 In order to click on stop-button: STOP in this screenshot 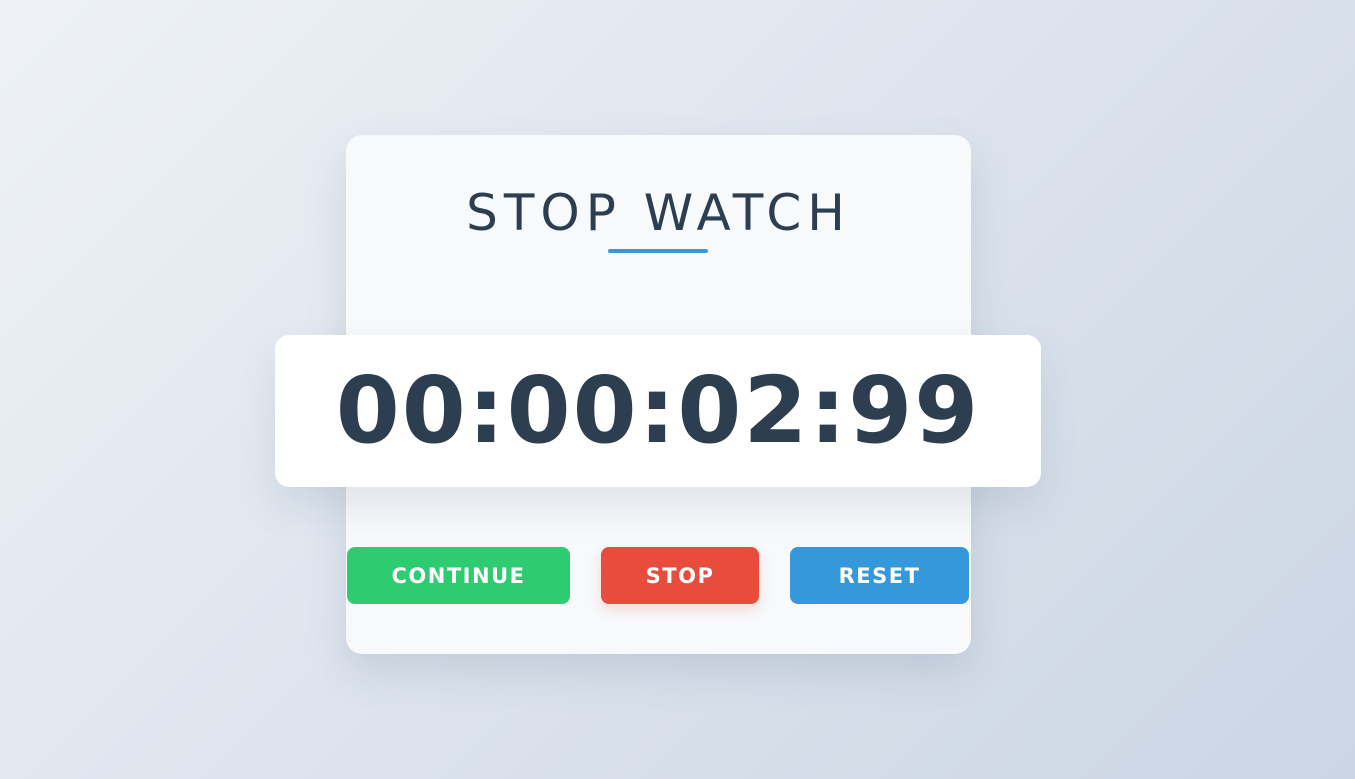, I will do `click(680, 575)`.